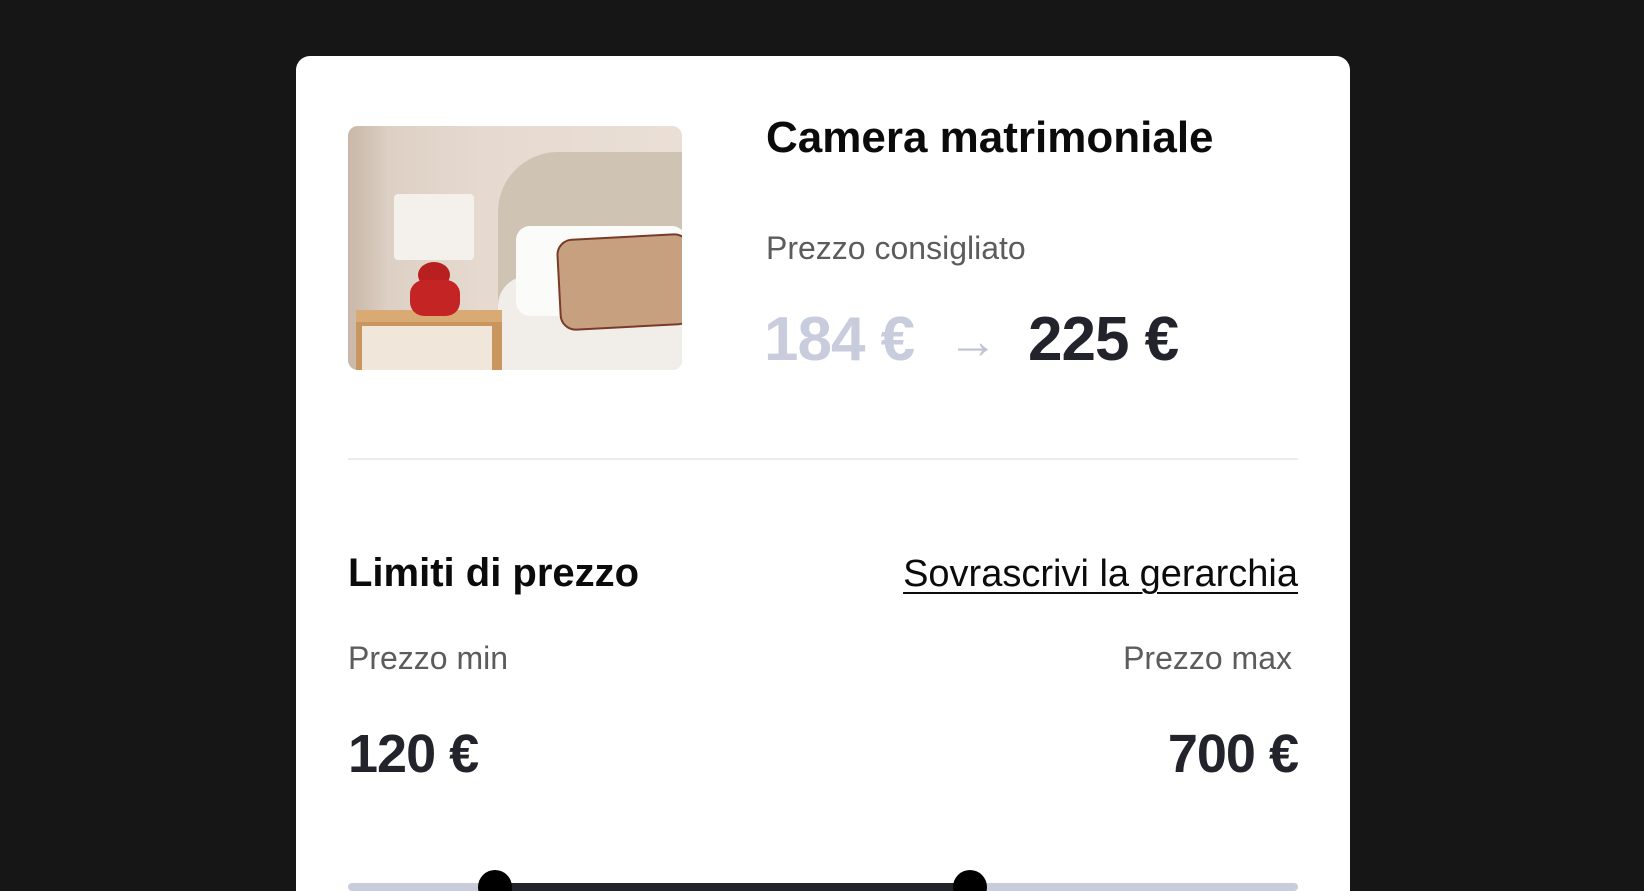  I want to click on room-photo, so click(515, 248).